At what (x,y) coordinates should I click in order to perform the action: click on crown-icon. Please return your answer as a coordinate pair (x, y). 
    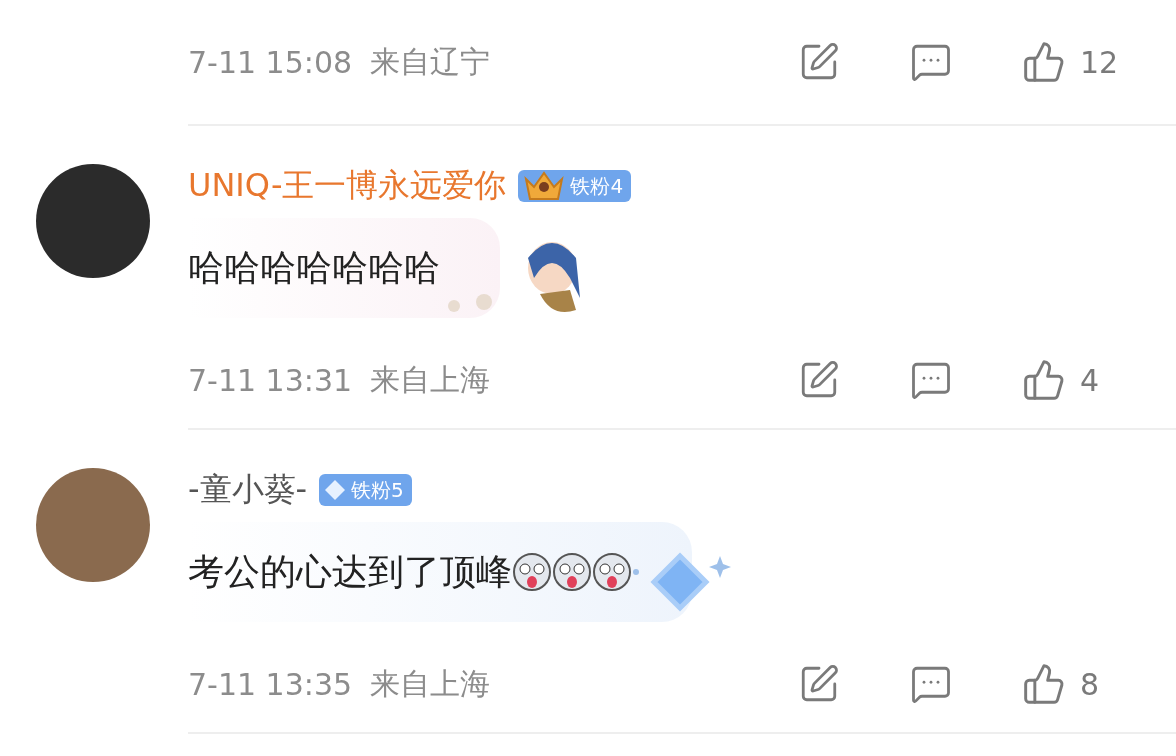
    Looking at the image, I should click on (544, 186).